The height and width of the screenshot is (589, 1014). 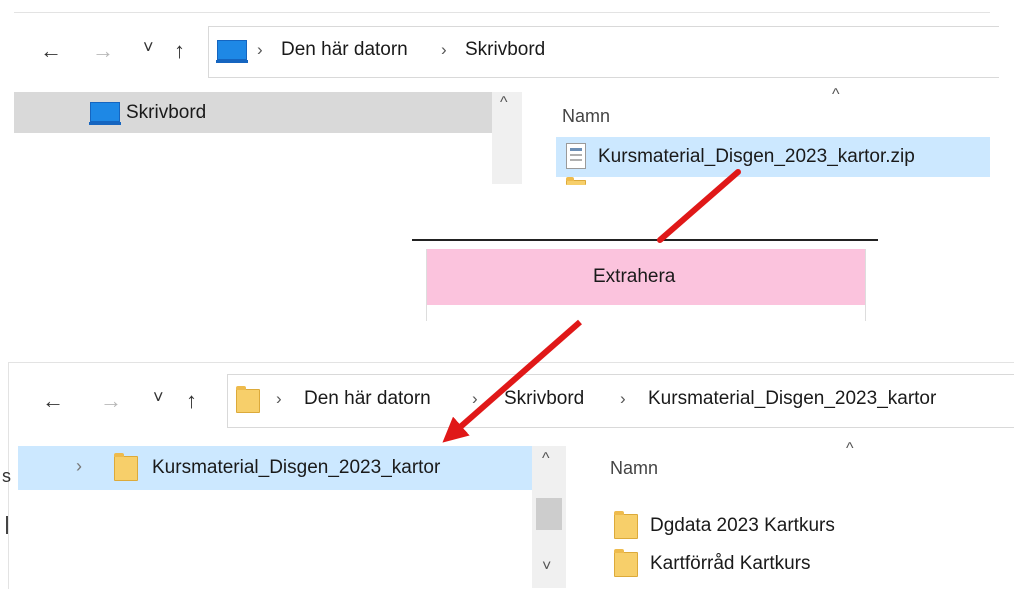 What do you see at coordinates (512, 381) in the screenshot?
I see `arrow-segment-lower` at bounding box center [512, 381].